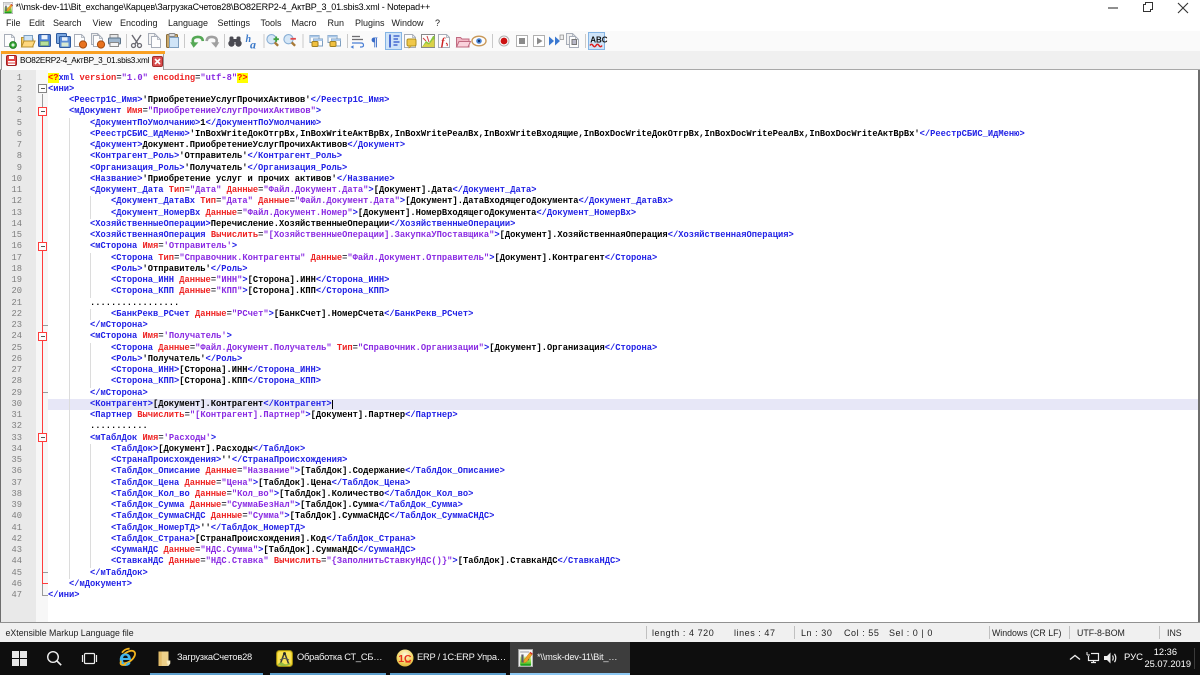 The width and height of the screenshot is (1200, 675). Describe the element at coordinates (253, 45) in the screenshot. I see `svg-text: a` at that location.